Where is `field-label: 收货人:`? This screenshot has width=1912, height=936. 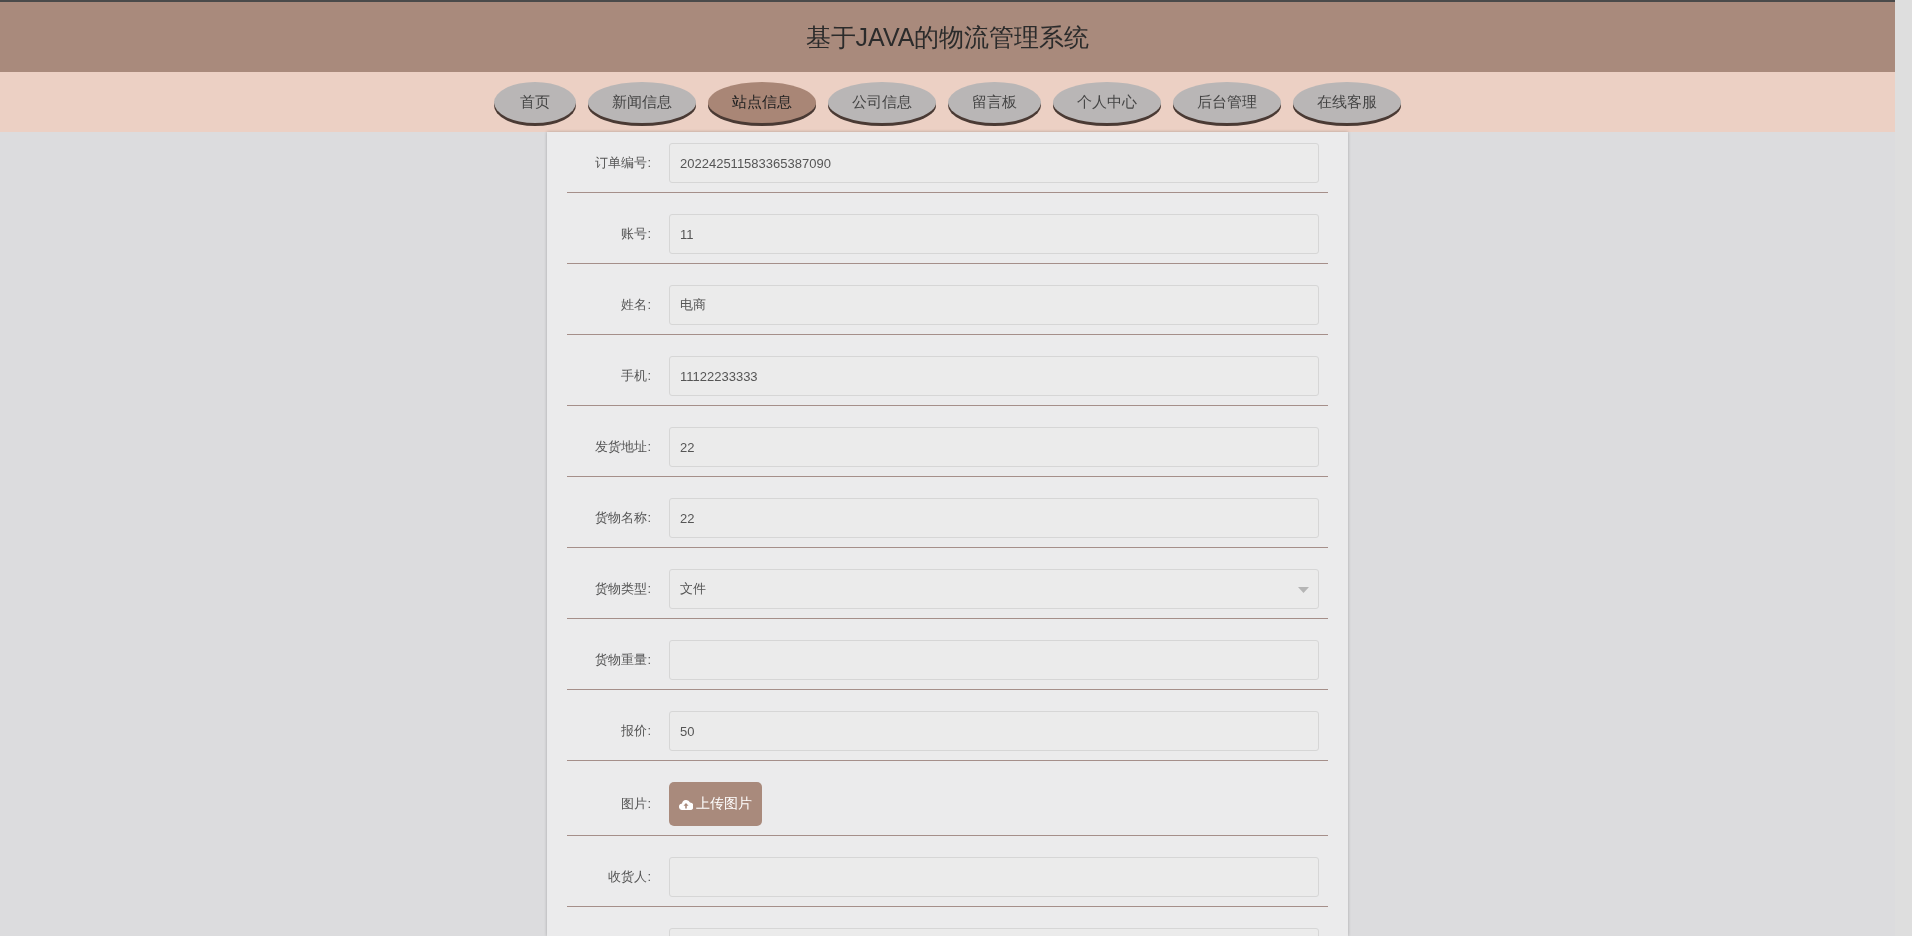
field-label: 收货人: is located at coordinates (629, 877).